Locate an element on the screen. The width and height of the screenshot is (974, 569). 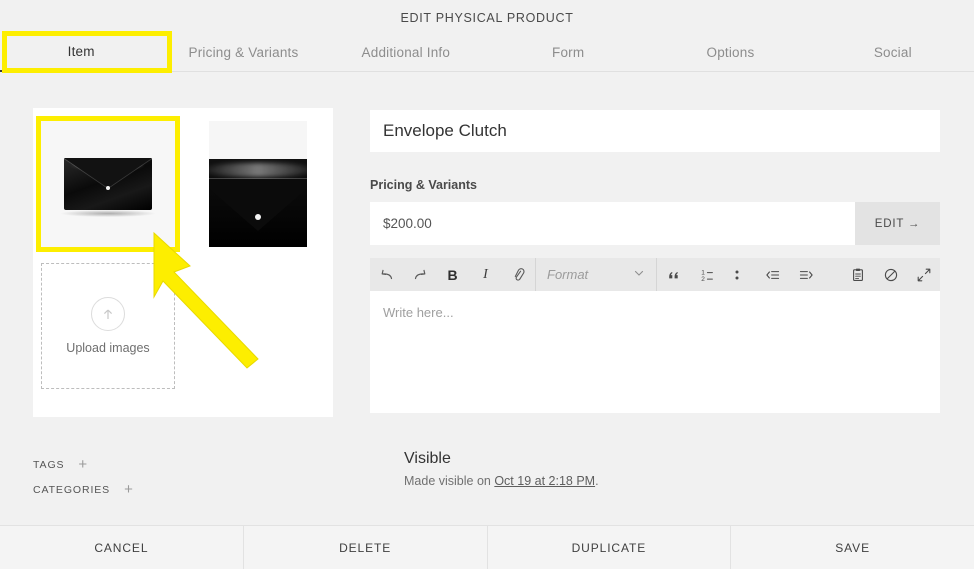
tab-options: Options is located at coordinates (730, 52).